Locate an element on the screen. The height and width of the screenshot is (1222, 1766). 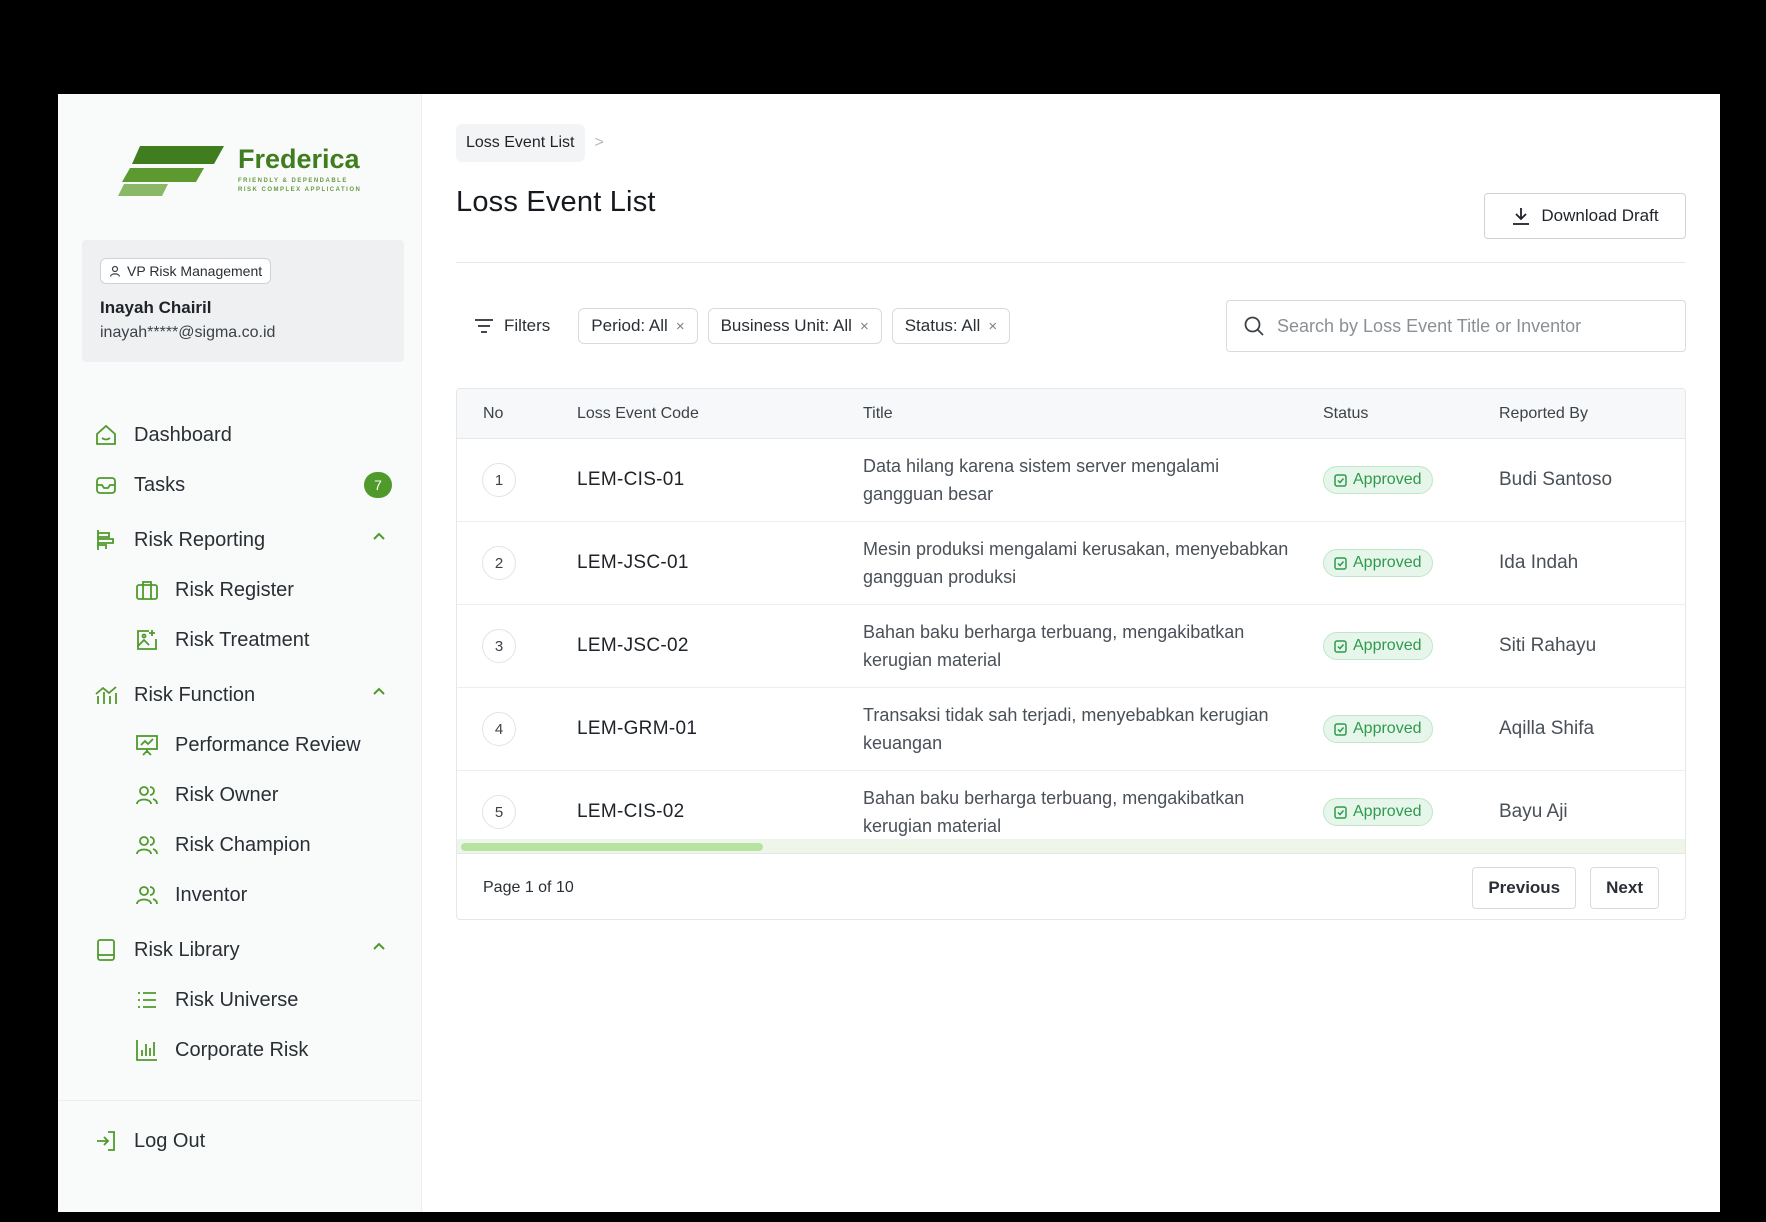
logout-label: Log Out is located at coordinates (170, 1140).